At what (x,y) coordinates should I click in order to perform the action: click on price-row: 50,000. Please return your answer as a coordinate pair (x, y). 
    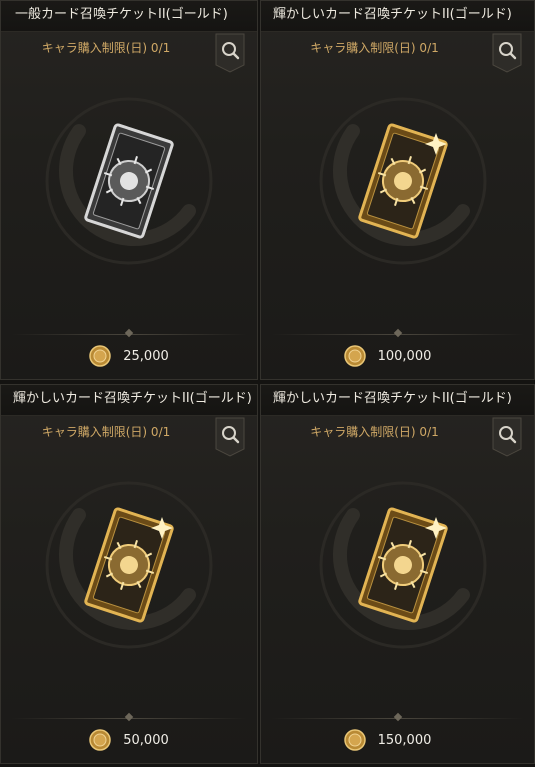
    Looking at the image, I should click on (129, 740).